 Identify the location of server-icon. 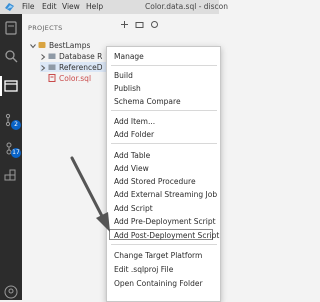
(11, 28).